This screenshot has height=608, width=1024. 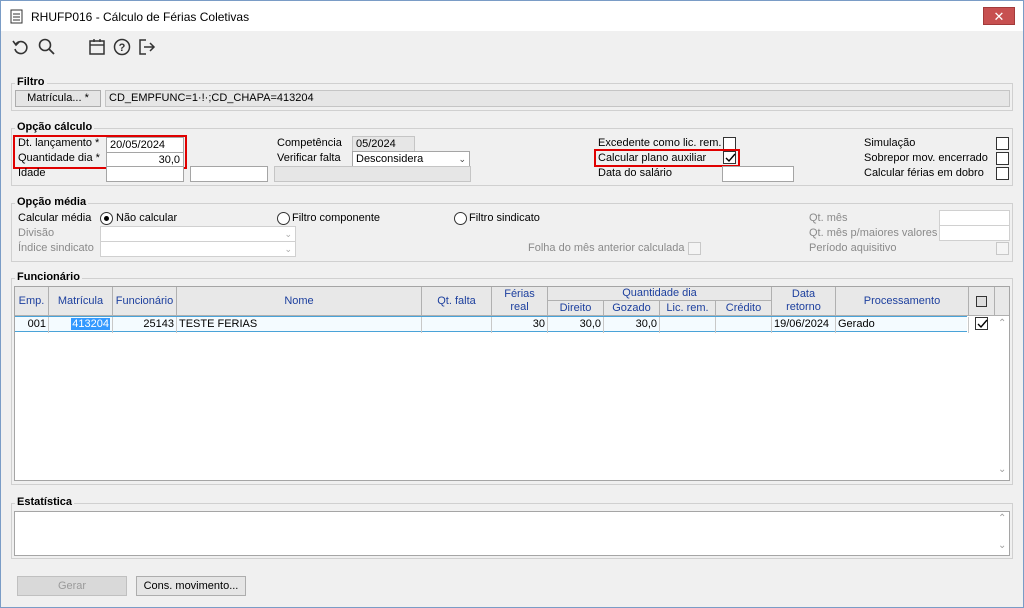 What do you see at coordinates (660, 294) in the screenshot?
I see `col-header-quantidade-dia: Quantidade dia` at bounding box center [660, 294].